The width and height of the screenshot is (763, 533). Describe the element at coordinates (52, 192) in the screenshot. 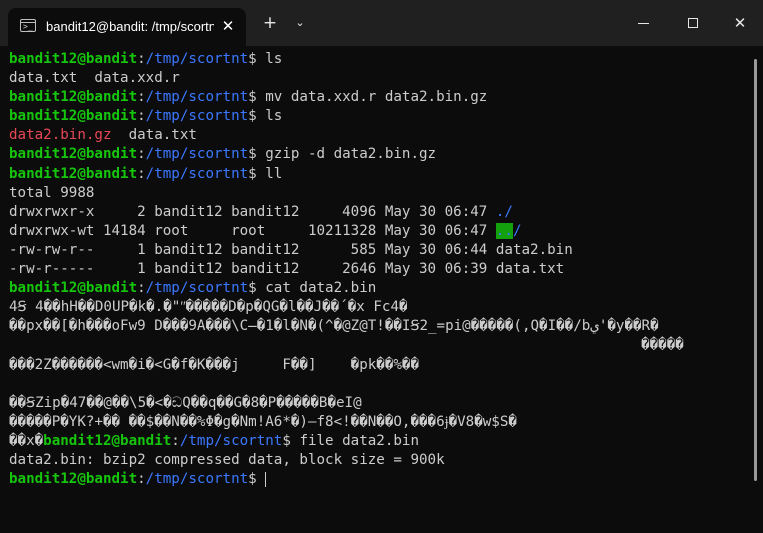

I see `output-text: total 9988` at that location.